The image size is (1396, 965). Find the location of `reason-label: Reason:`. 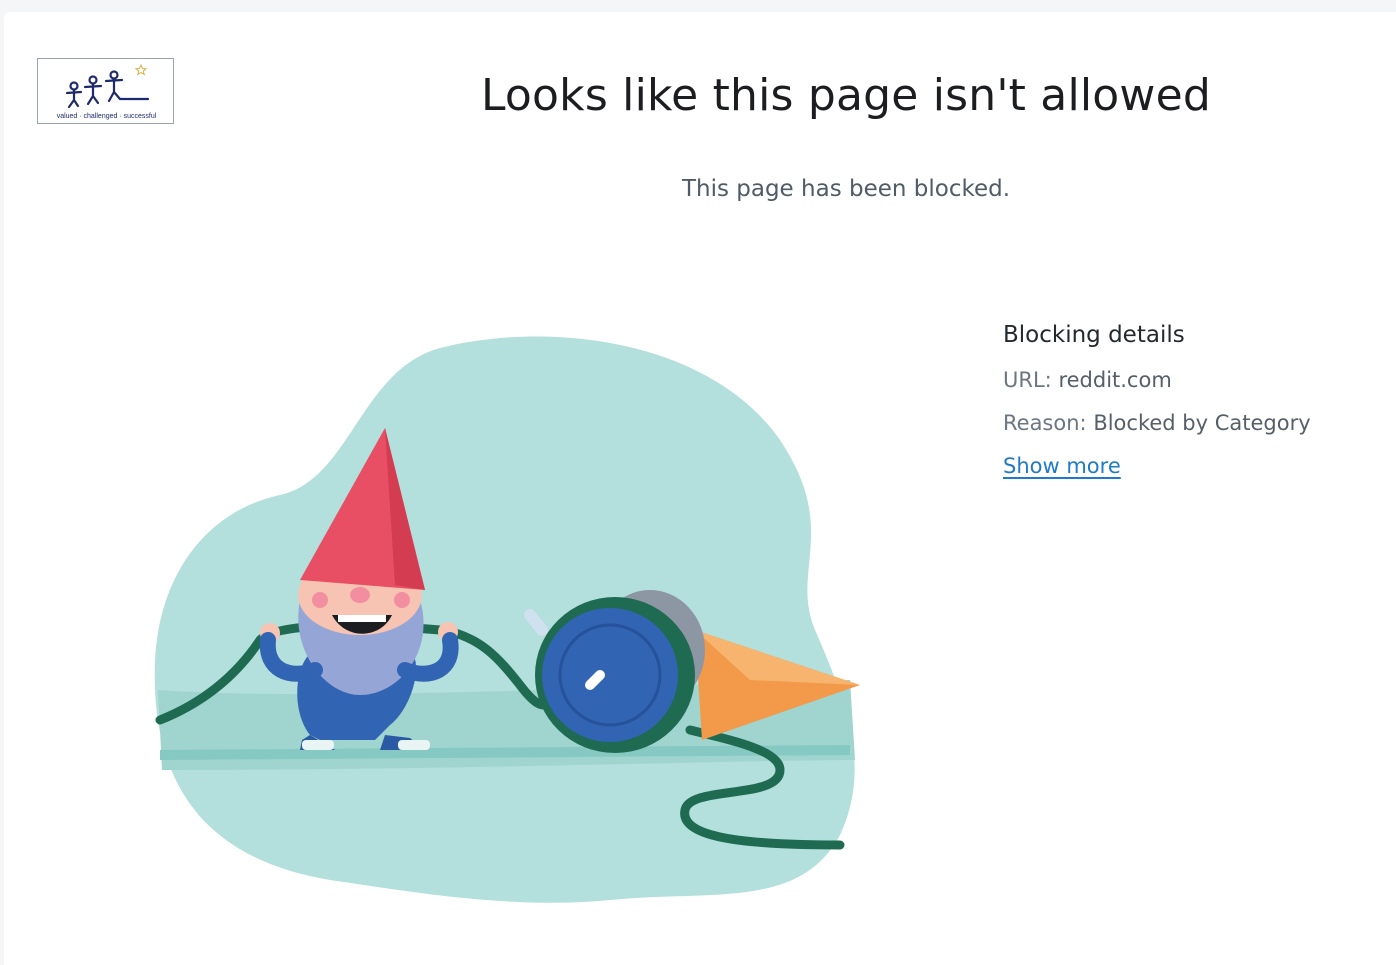

reason-label: Reason: is located at coordinates (1045, 423).